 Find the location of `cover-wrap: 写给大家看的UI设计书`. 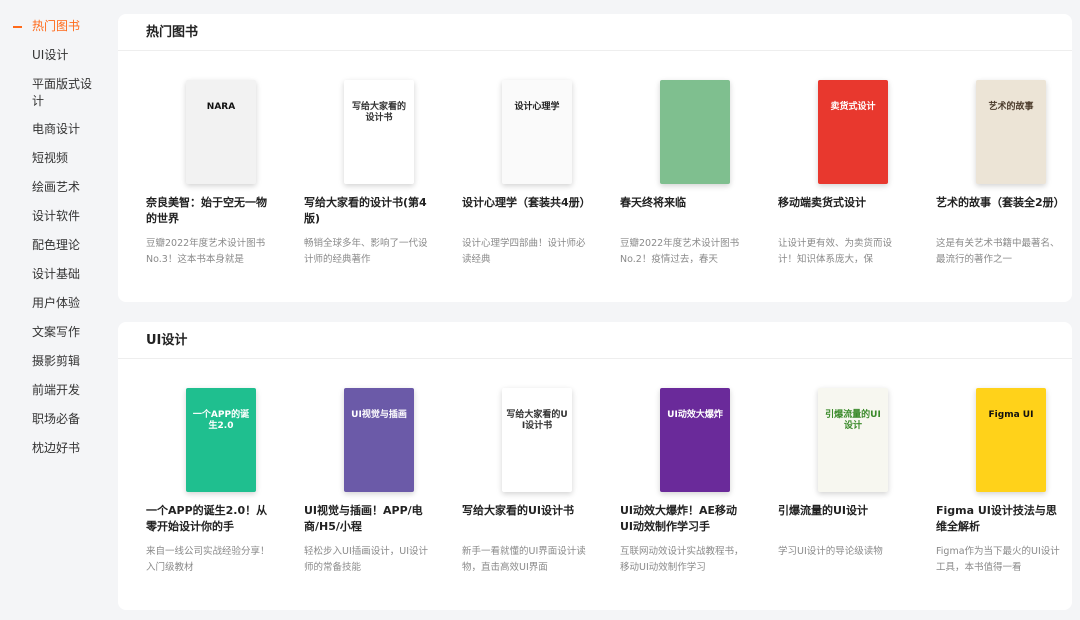

cover-wrap: 写给大家看的UI设计书 is located at coordinates (527, 435).